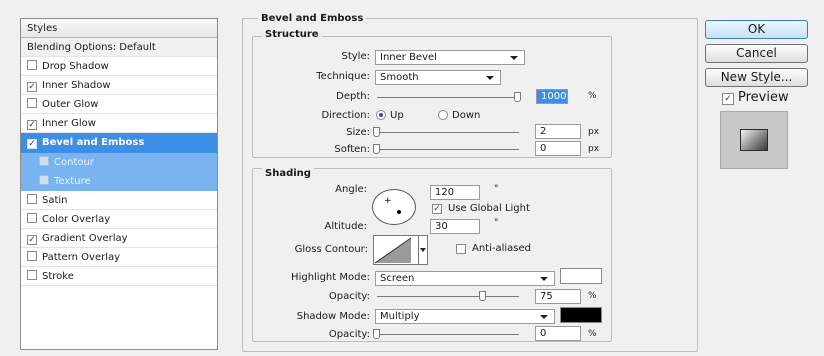 This screenshot has height=356, width=824. I want to click on depth-slider-track, so click(448, 97).